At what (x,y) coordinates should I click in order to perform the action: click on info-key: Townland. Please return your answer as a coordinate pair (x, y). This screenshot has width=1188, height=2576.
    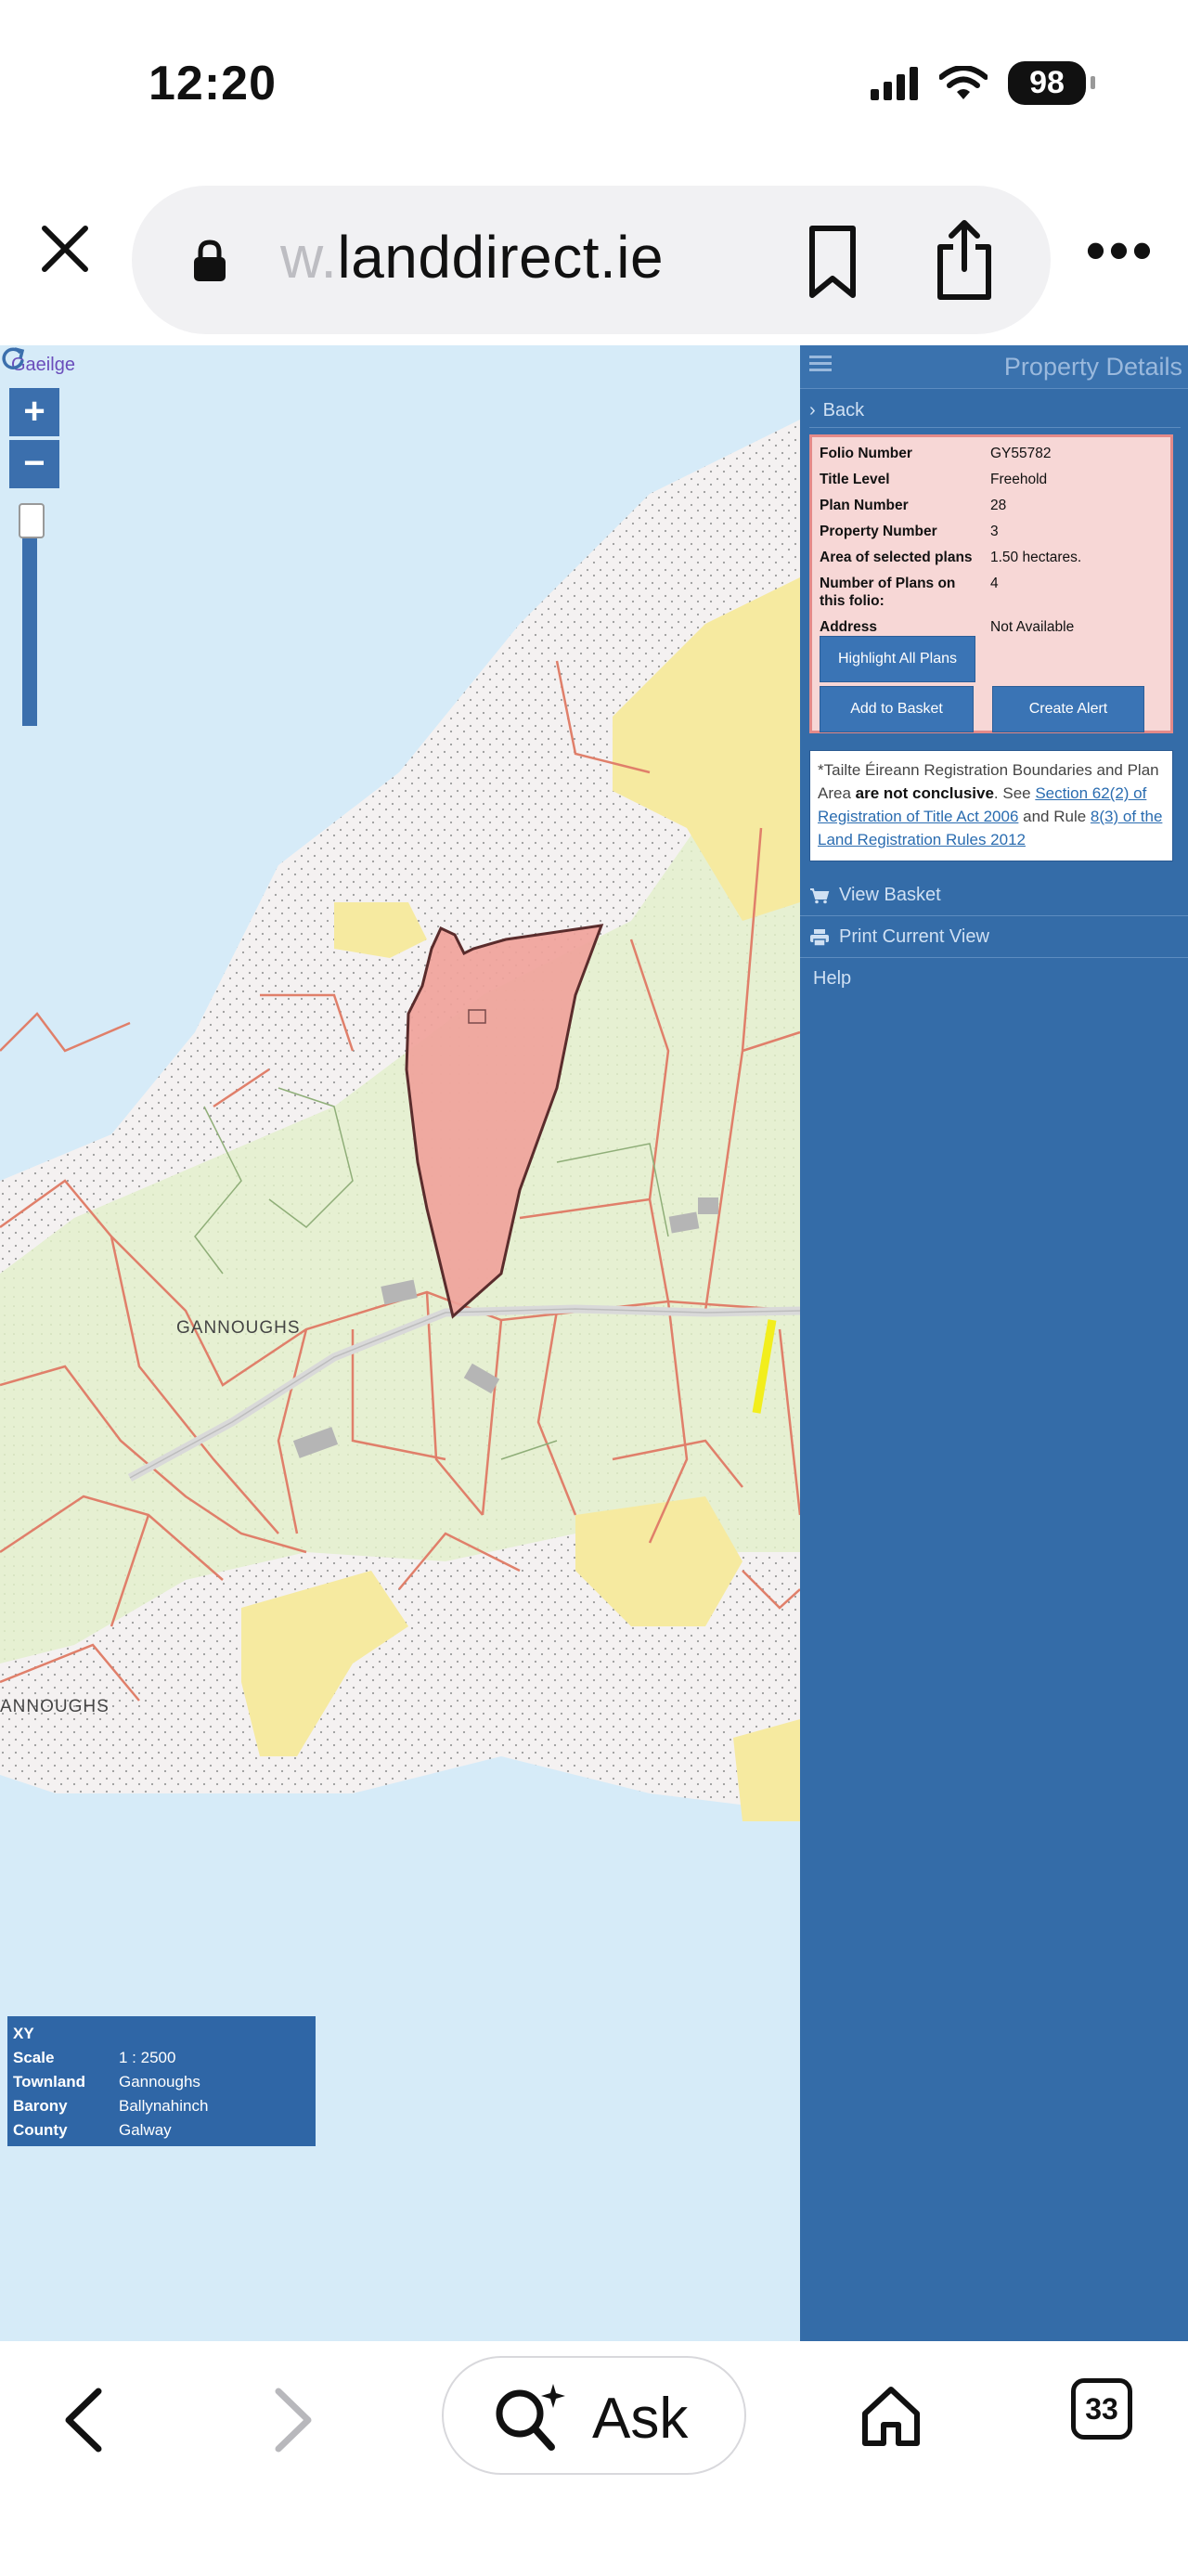
    Looking at the image, I should click on (49, 2082).